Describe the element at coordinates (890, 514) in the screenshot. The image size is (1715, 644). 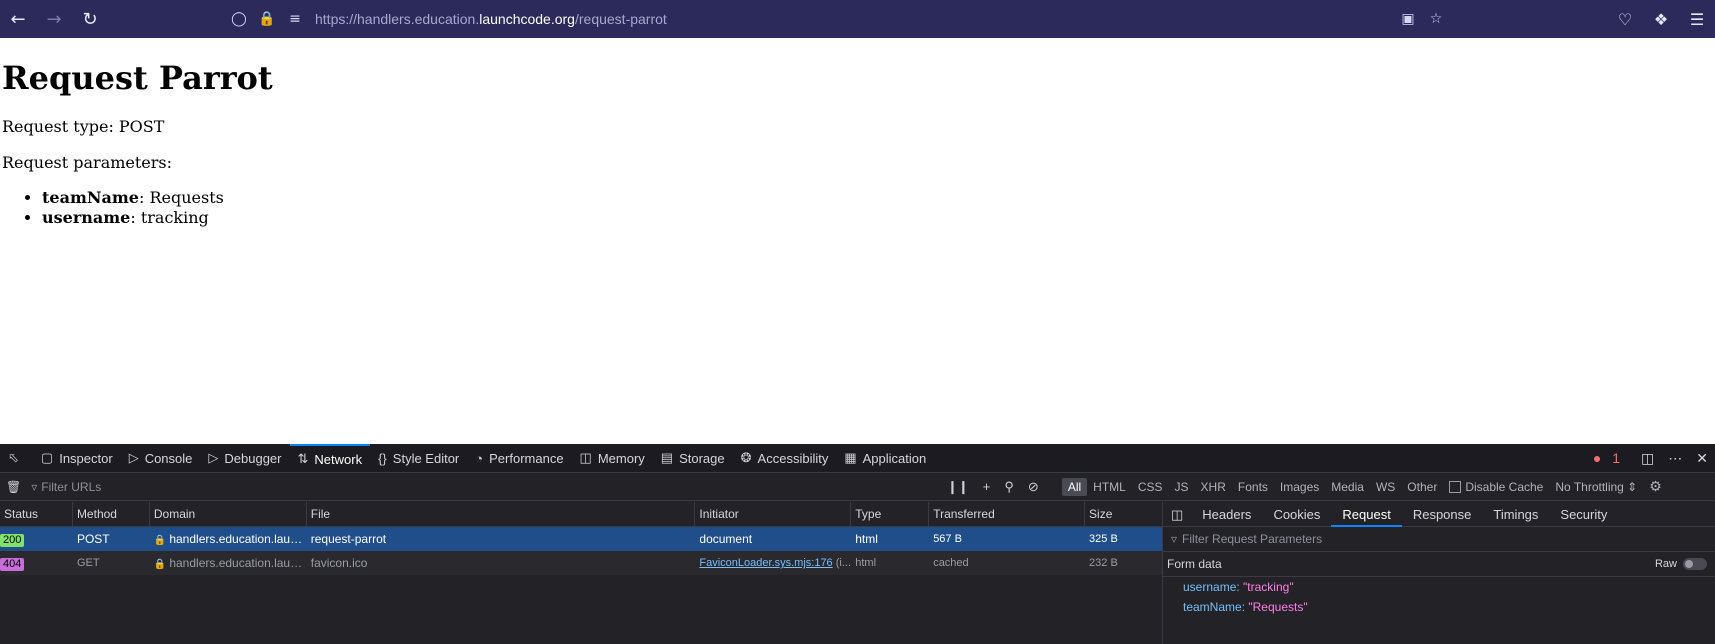
I see `col-type: Type` at that location.